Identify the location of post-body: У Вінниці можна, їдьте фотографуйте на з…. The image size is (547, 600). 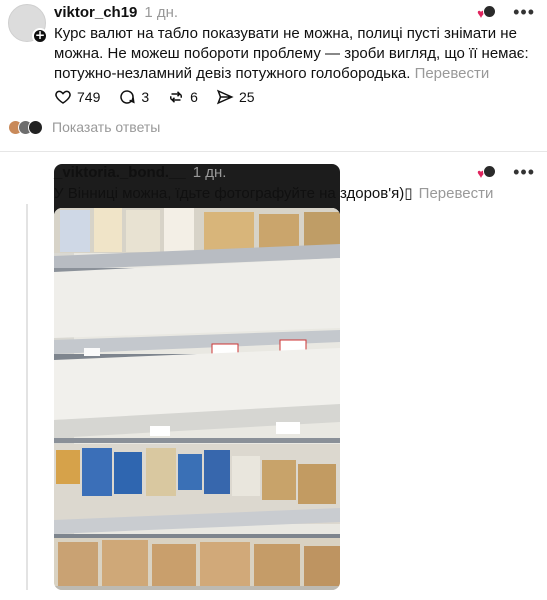
(229, 193).